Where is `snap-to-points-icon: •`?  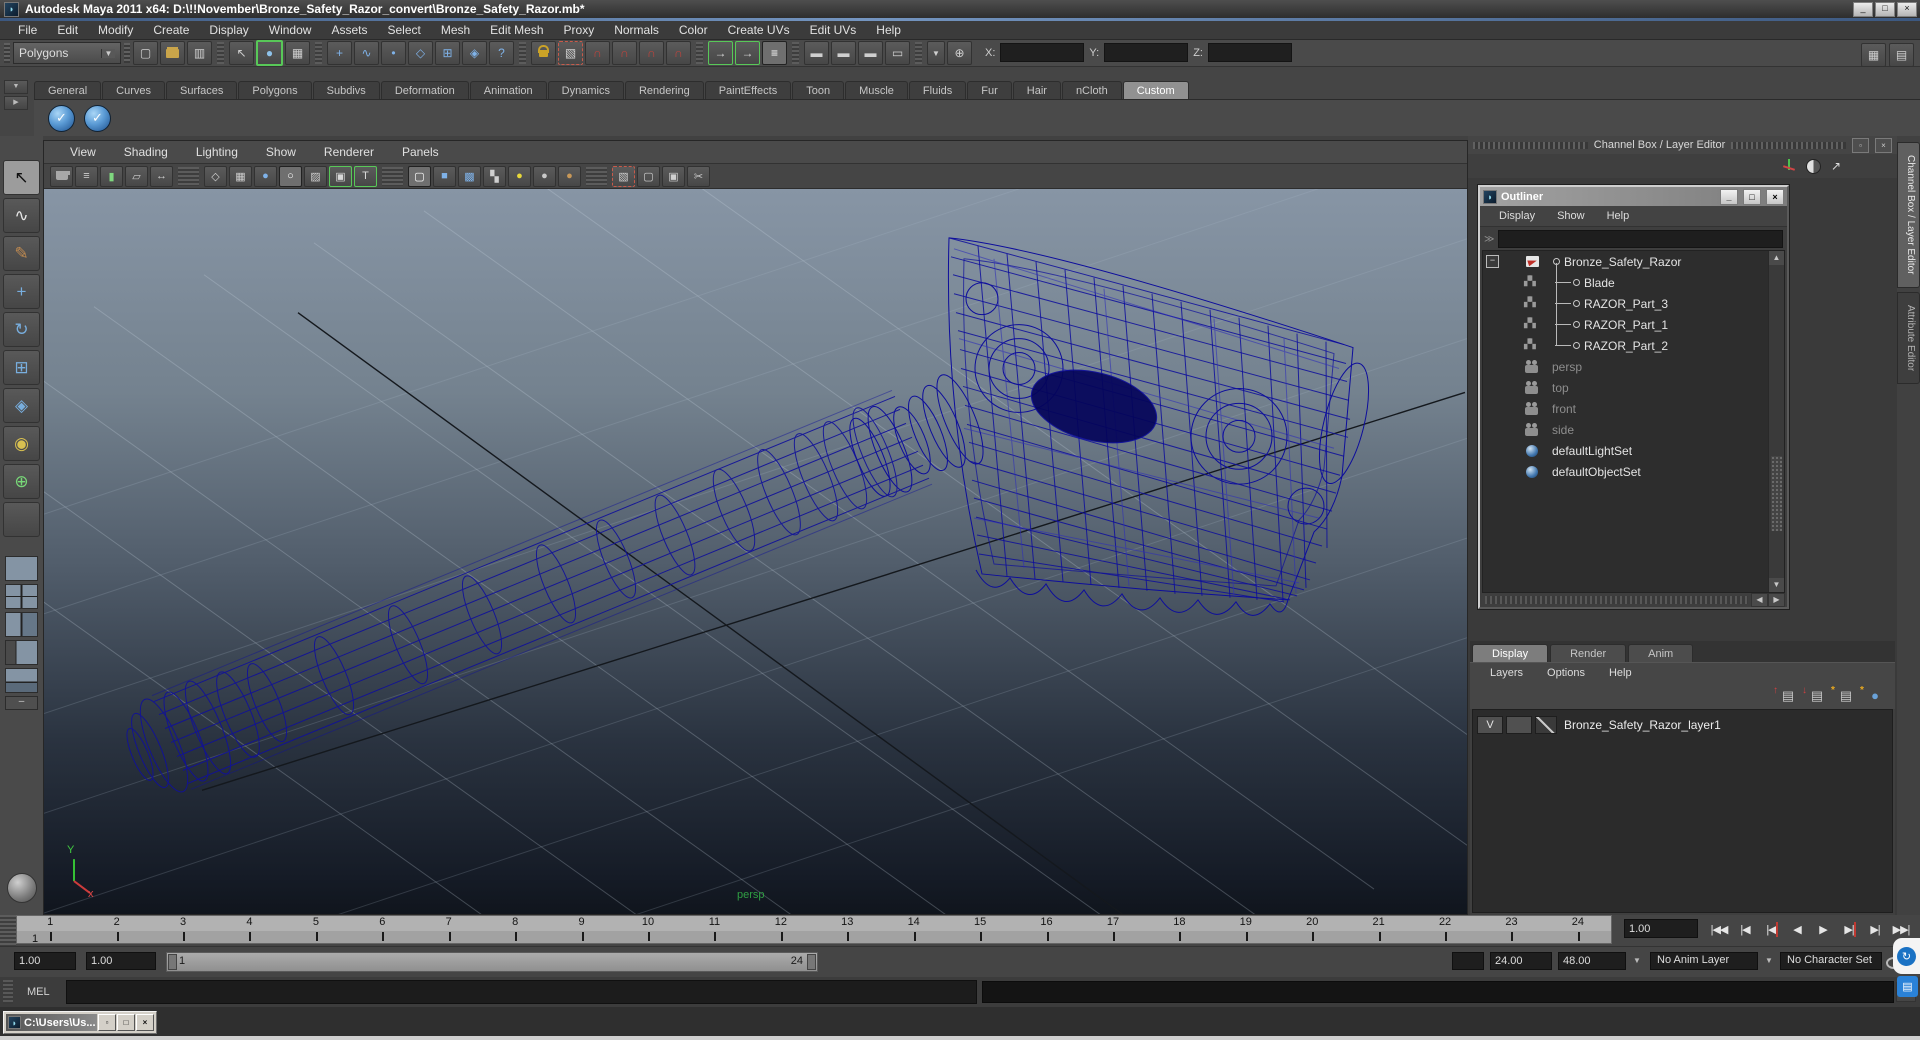
snap-to-points-icon: • is located at coordinates (393, 53).